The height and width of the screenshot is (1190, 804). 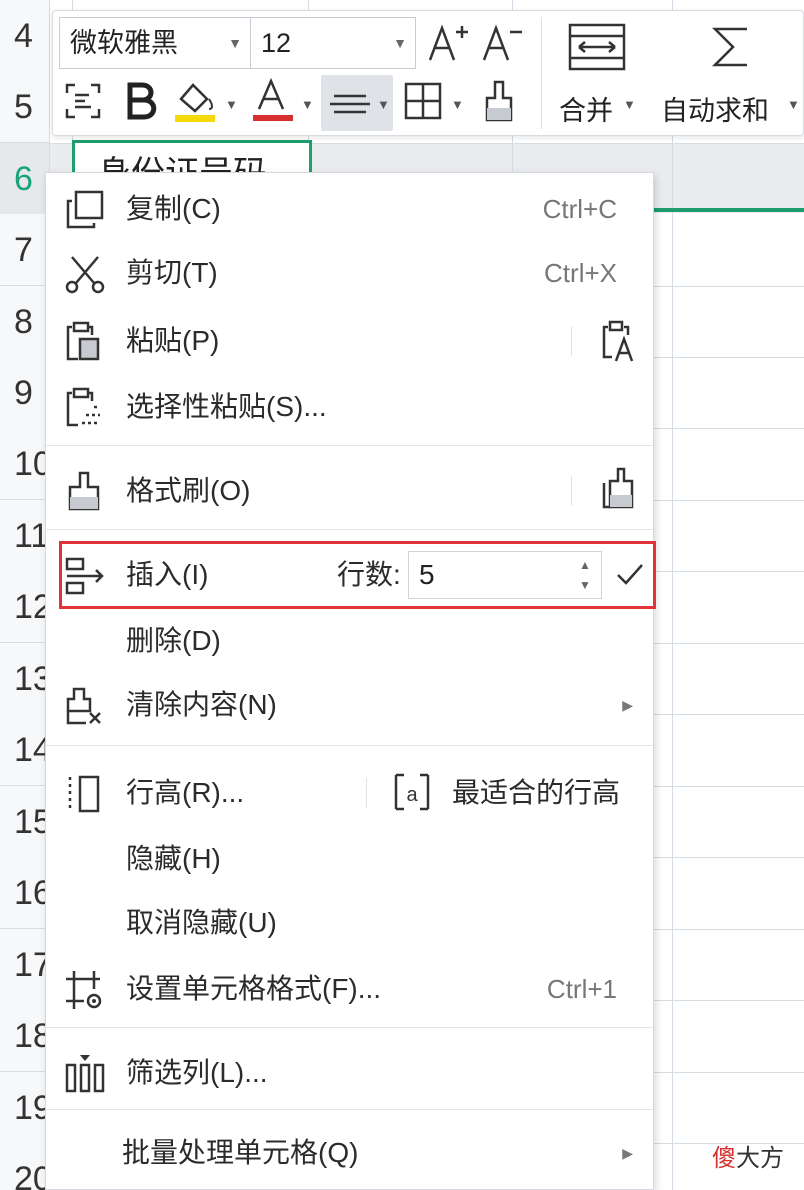 I want to click on row-header: 16, so click(x=25, y=893).